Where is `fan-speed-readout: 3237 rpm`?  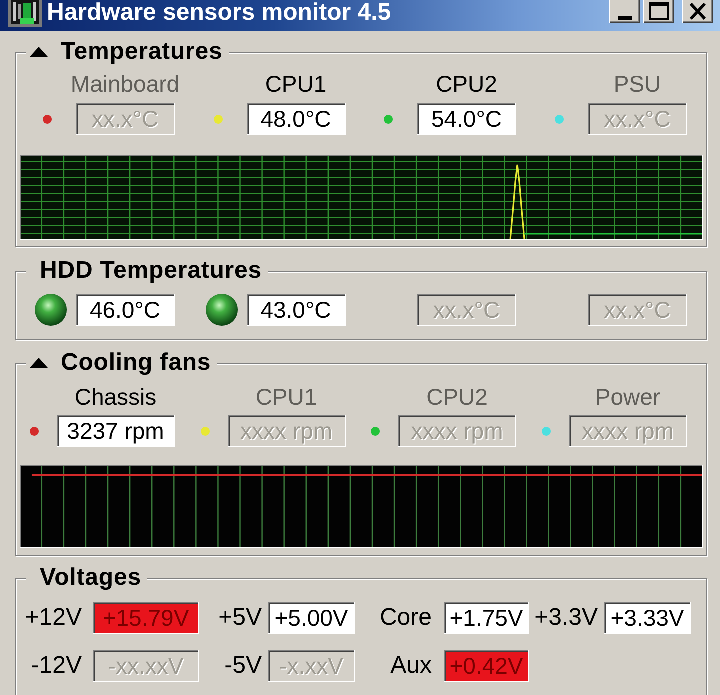
fan-speed-readout: 3237 rpm is located at coordinates (115, 431).